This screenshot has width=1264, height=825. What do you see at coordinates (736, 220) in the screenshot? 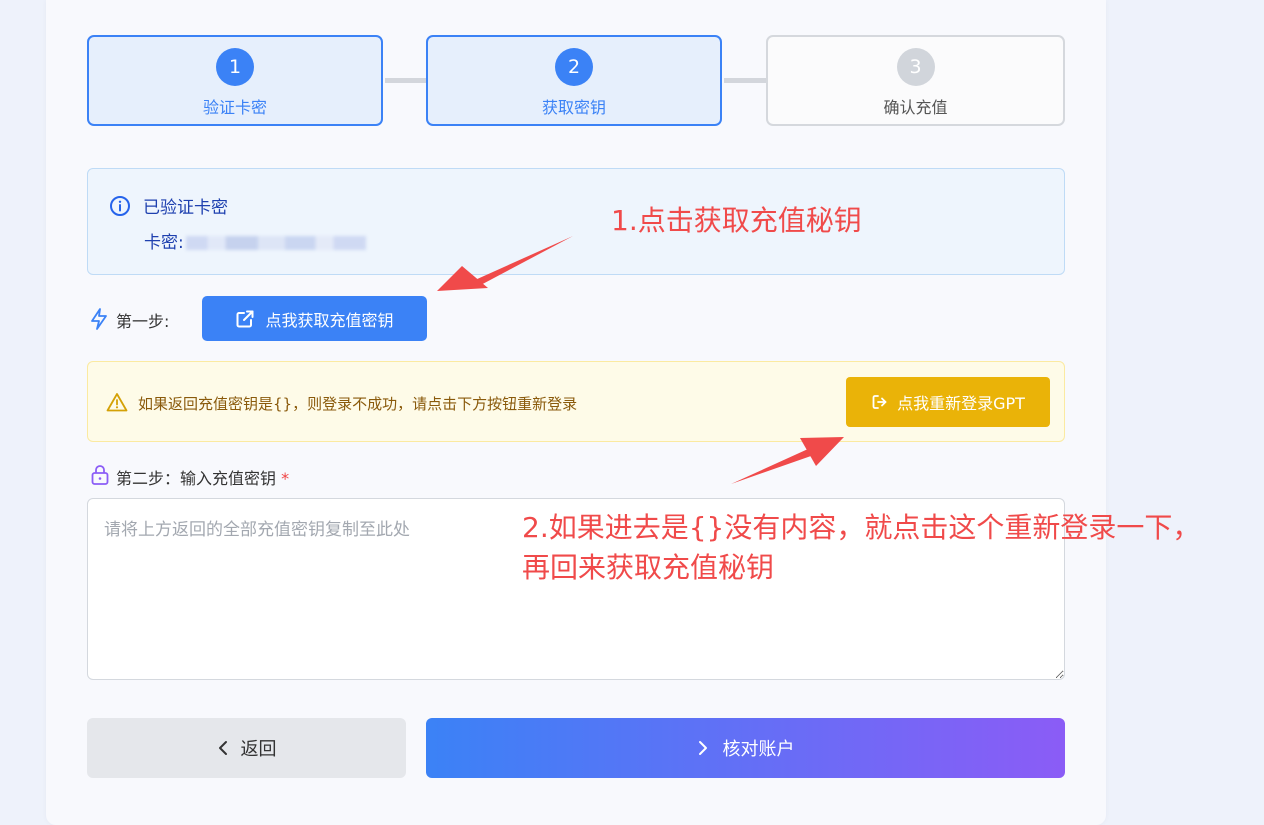
I see `annotation-note-1: 1.点击获取充值秘钥` at bounding box center [736, 220].